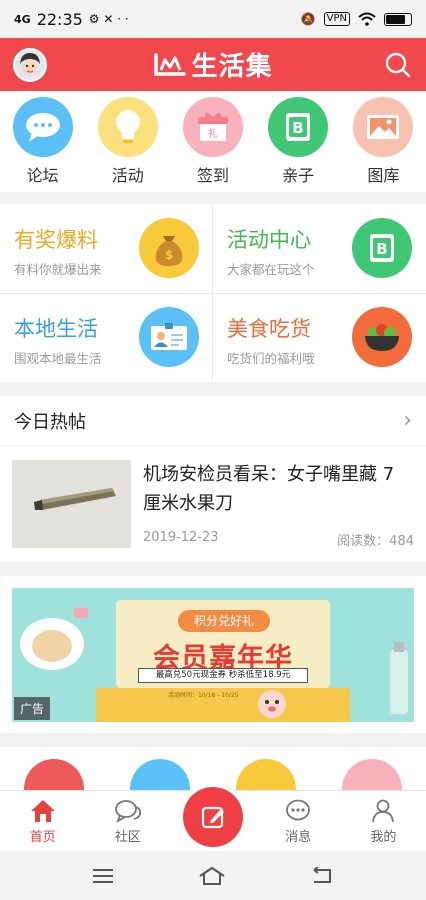 Image resolution: width=426 pixels, height=900 pixels. What do you see at coordinates (56, 240) in the screenshot?
I see `feature-title: 有奖爆料` at bounding box center [56, 240].